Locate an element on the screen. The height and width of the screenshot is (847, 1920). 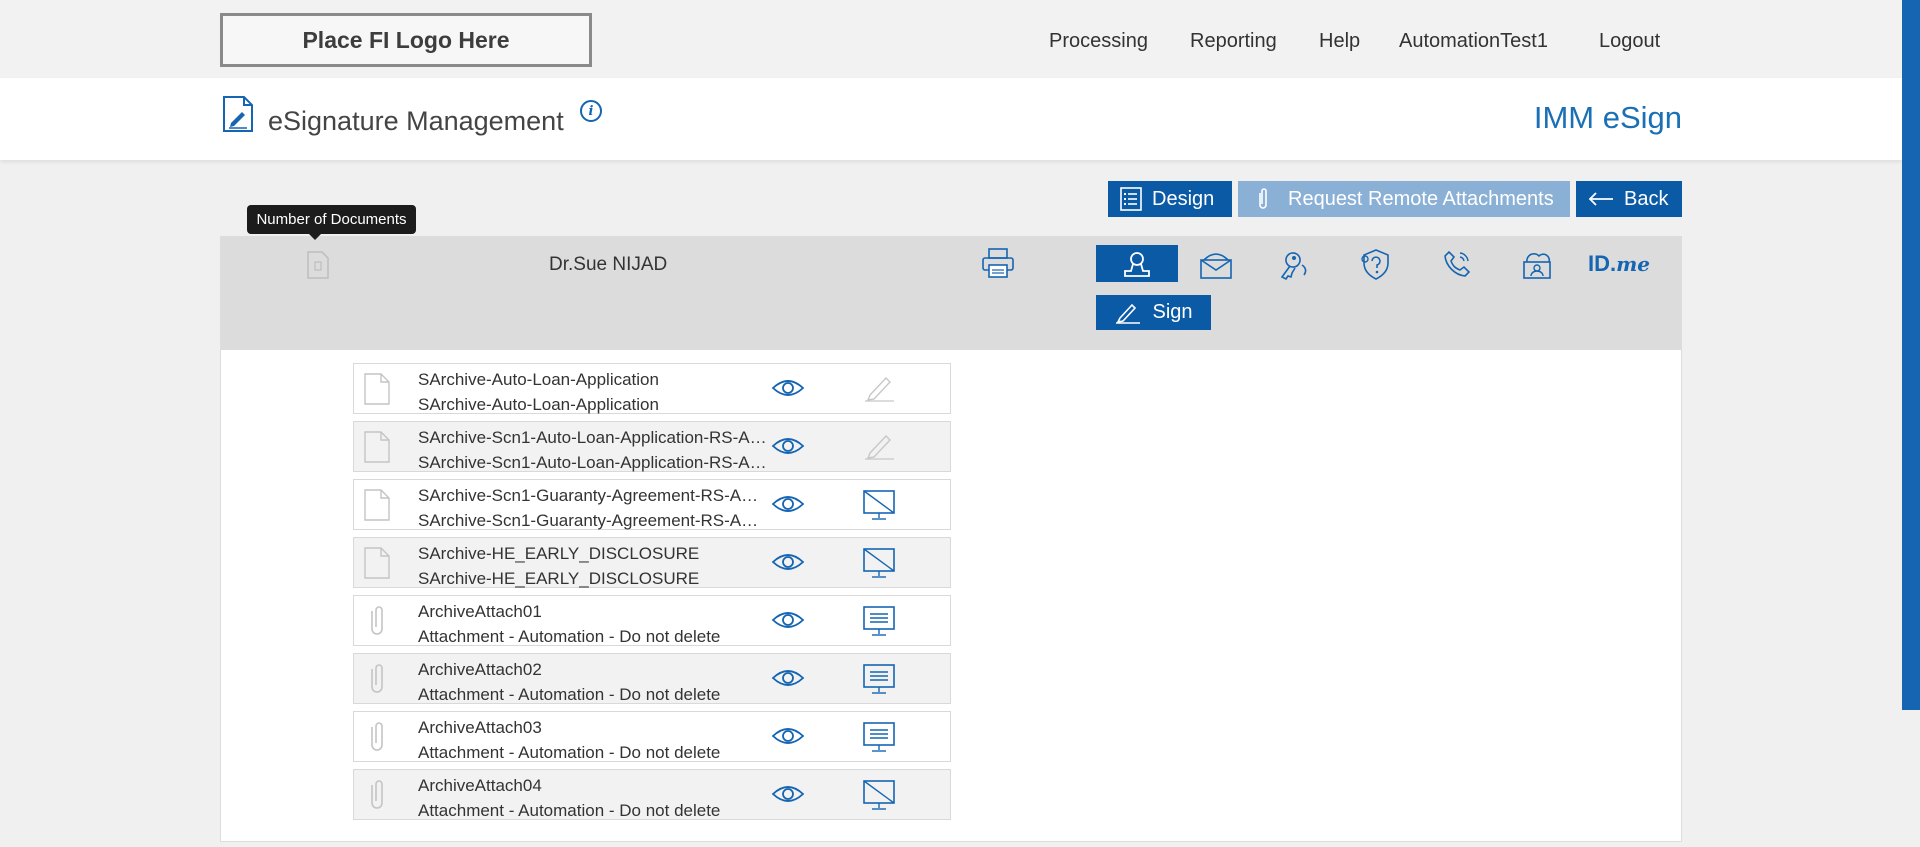
back-button: Back is located at coordinates (1629, 199).